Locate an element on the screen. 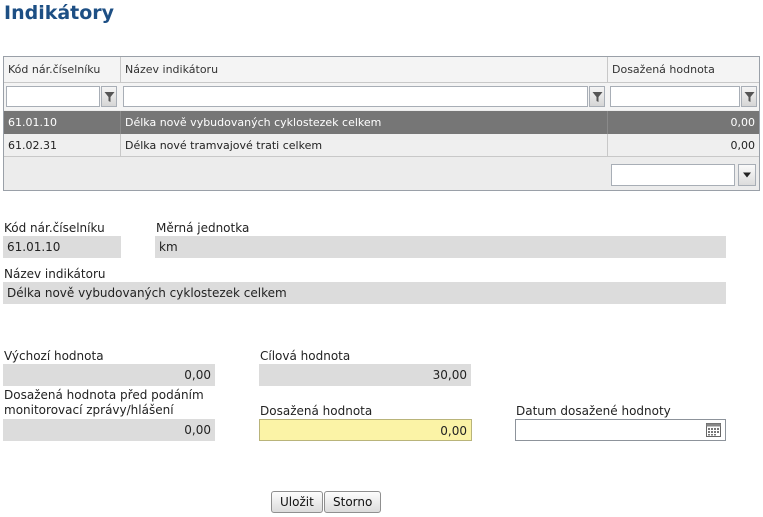 This screenshot has width=763, height=517. page-size-select is located at coordinates (673, 175).